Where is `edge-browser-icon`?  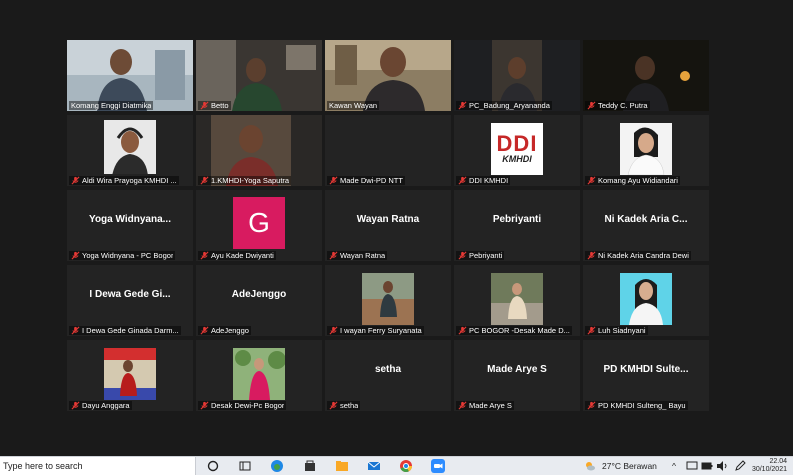 edge-browser-icon is located at coordinates (277, 466).